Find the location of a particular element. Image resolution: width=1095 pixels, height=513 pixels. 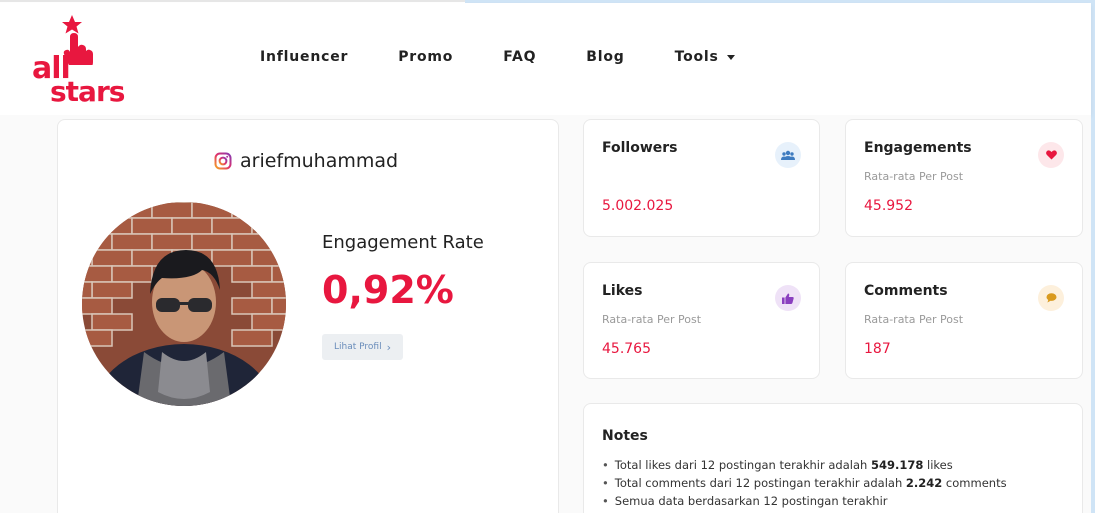

nav-promo-label: Promo is located at coordinates (426, 57).